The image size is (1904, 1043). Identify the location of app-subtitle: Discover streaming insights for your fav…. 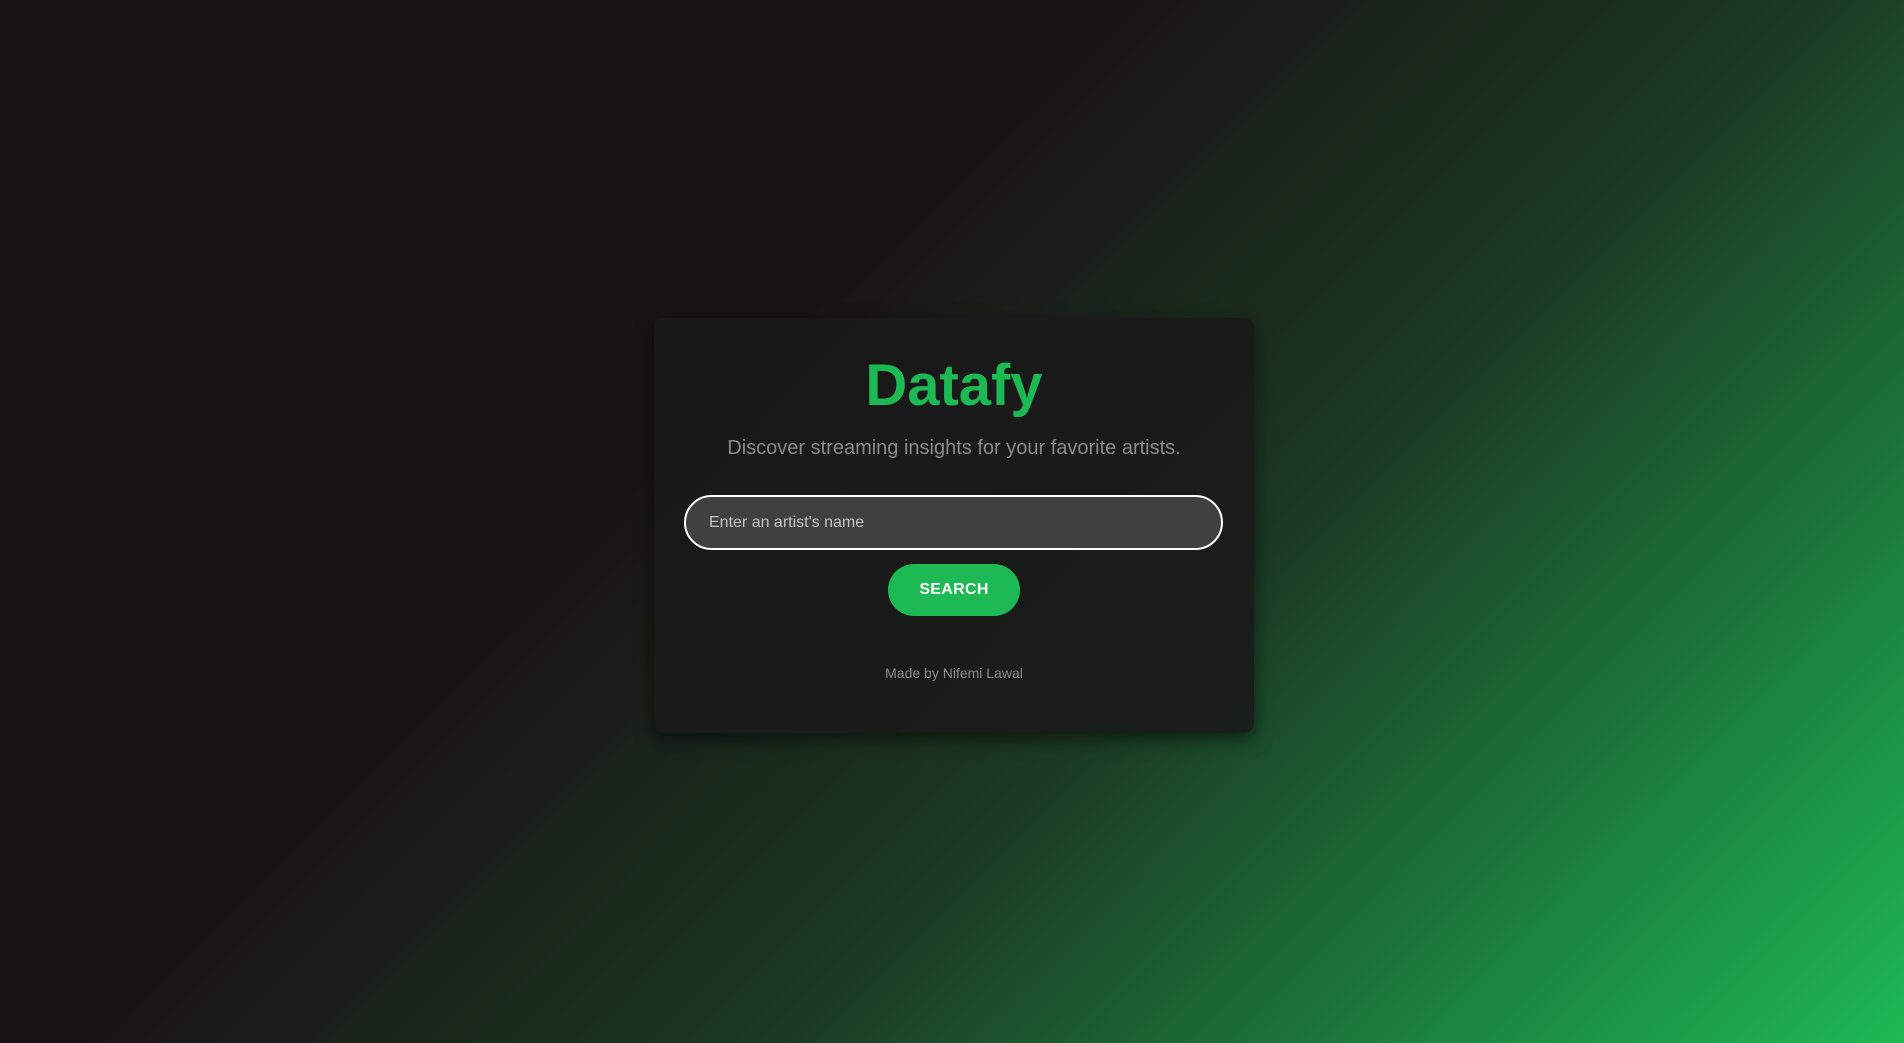
(954, 448).